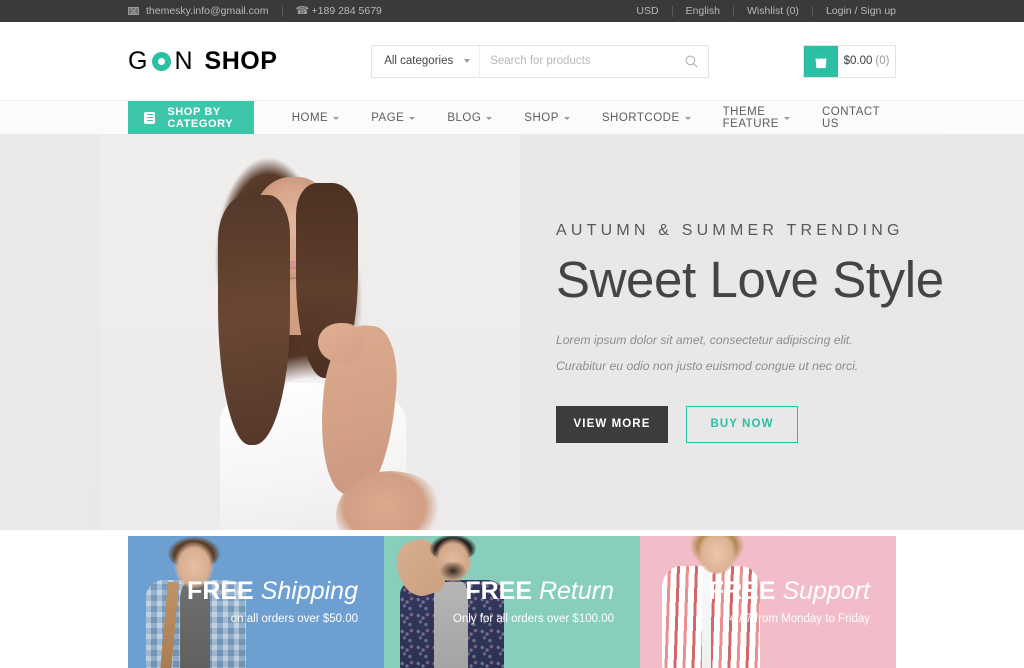 This screenshot has height=668, width=1024. I want to click on phone-icon: ☎, so click(302, 10).